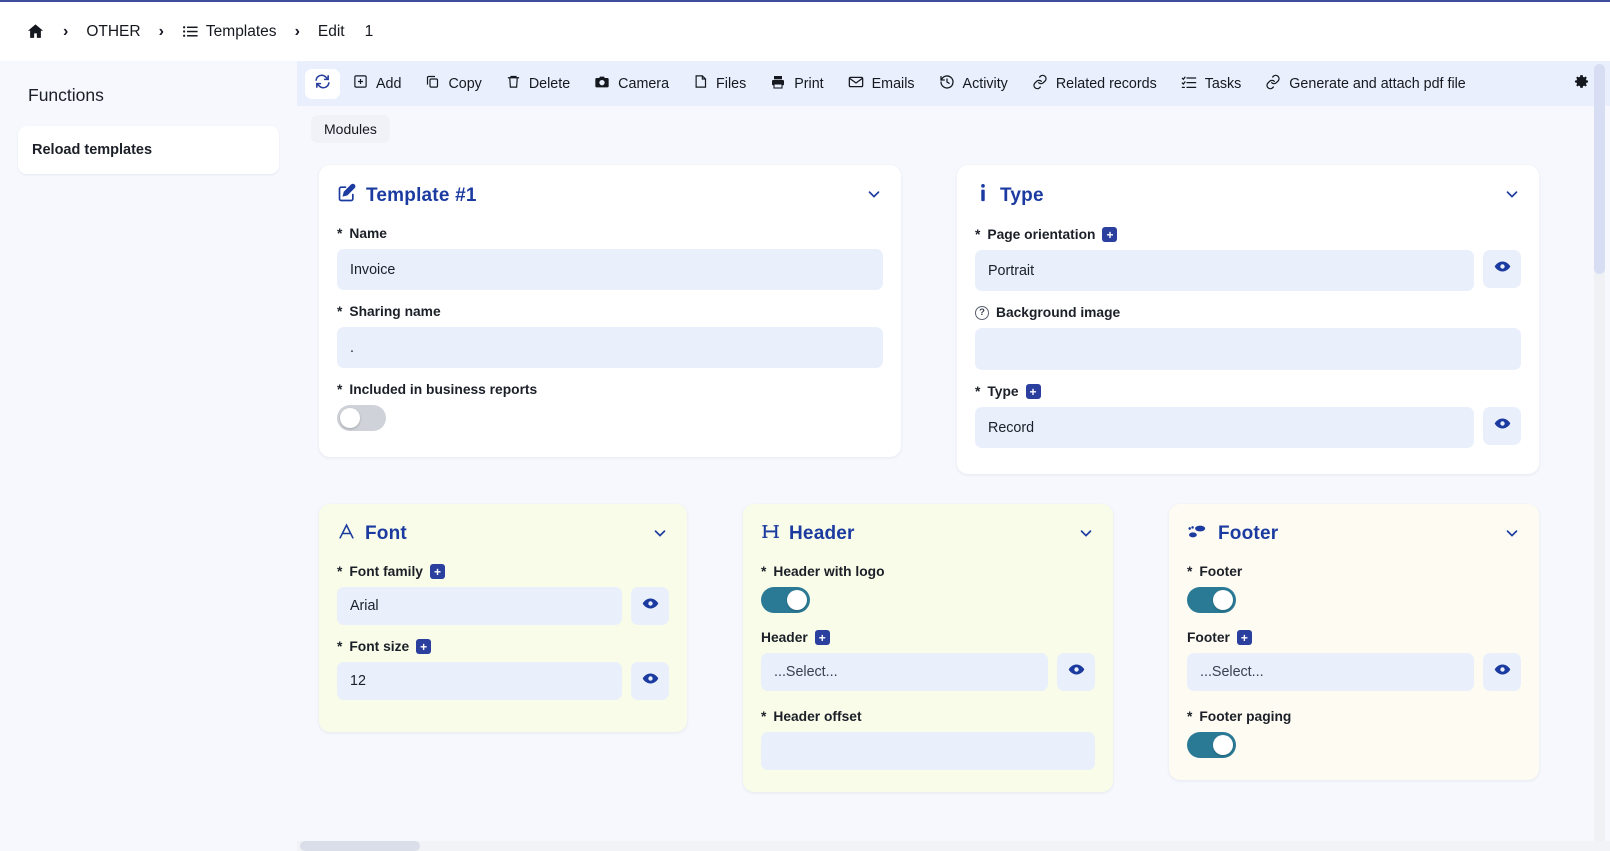  What do you see at coordinates (360, 846) in the screenshot?
I see `horizontal-scrollbar-thumb` at bounding box center [360, 846].